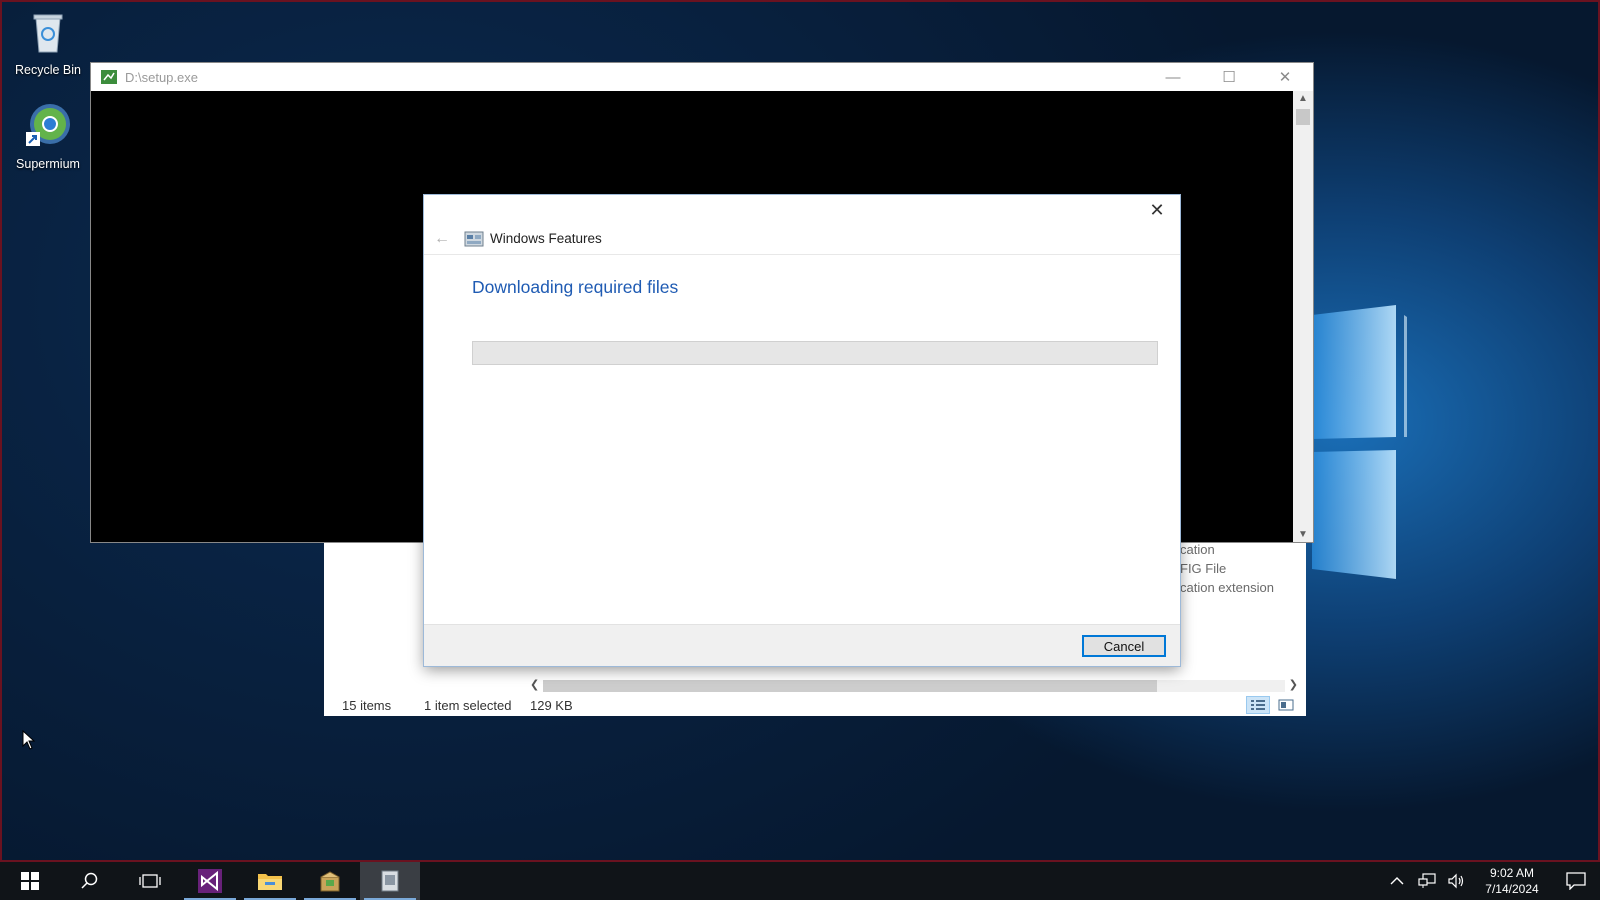 Image resolution: width=1600 pixels, height=900 pixels. Describe the element at coordinates (29, 740) in the screenshot. I see `mouse-pointer-icon` at that location.